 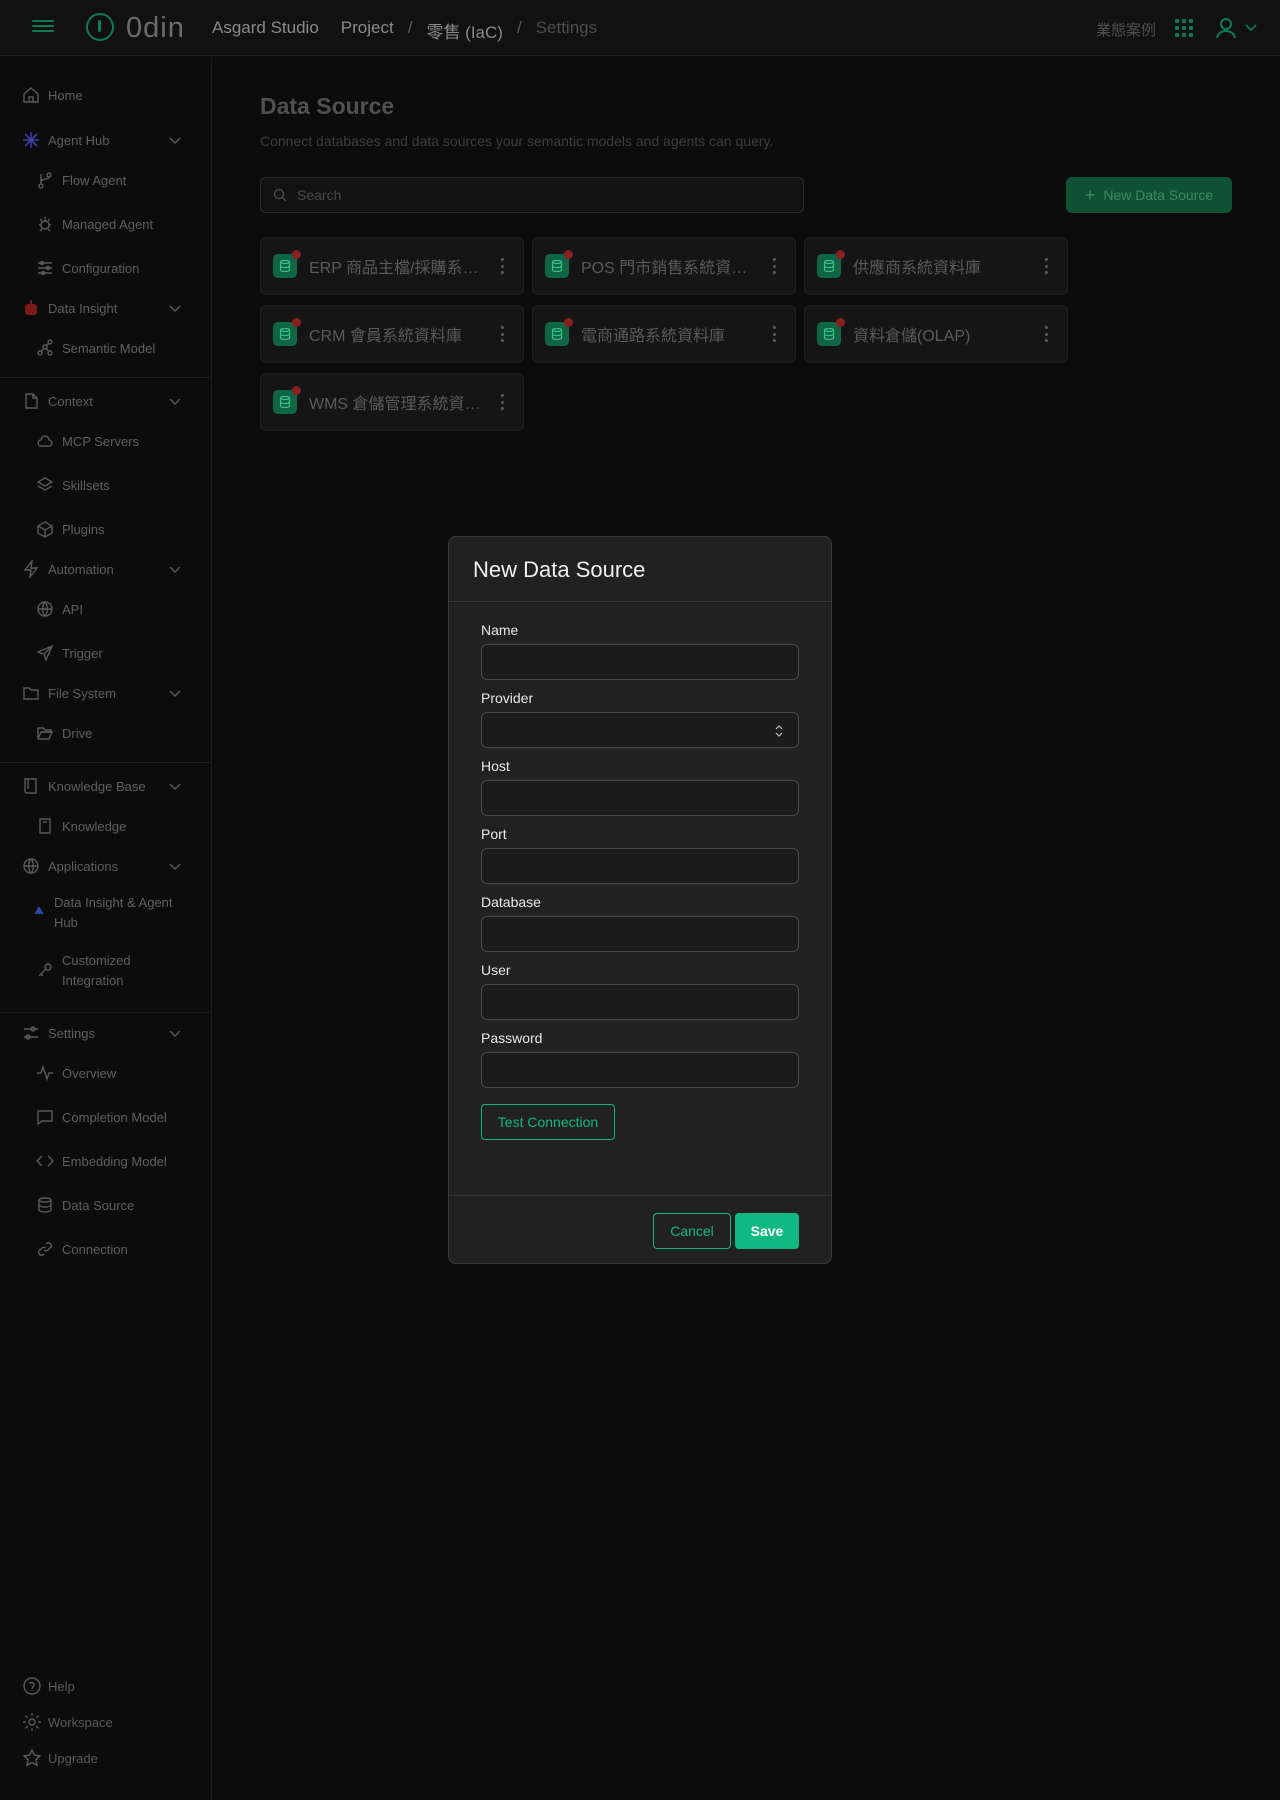 What do you see at coordinates (89, 1073) in the screenshot?
I see `sidebar-item-label: Overview` at bounding box center [89, 1073].